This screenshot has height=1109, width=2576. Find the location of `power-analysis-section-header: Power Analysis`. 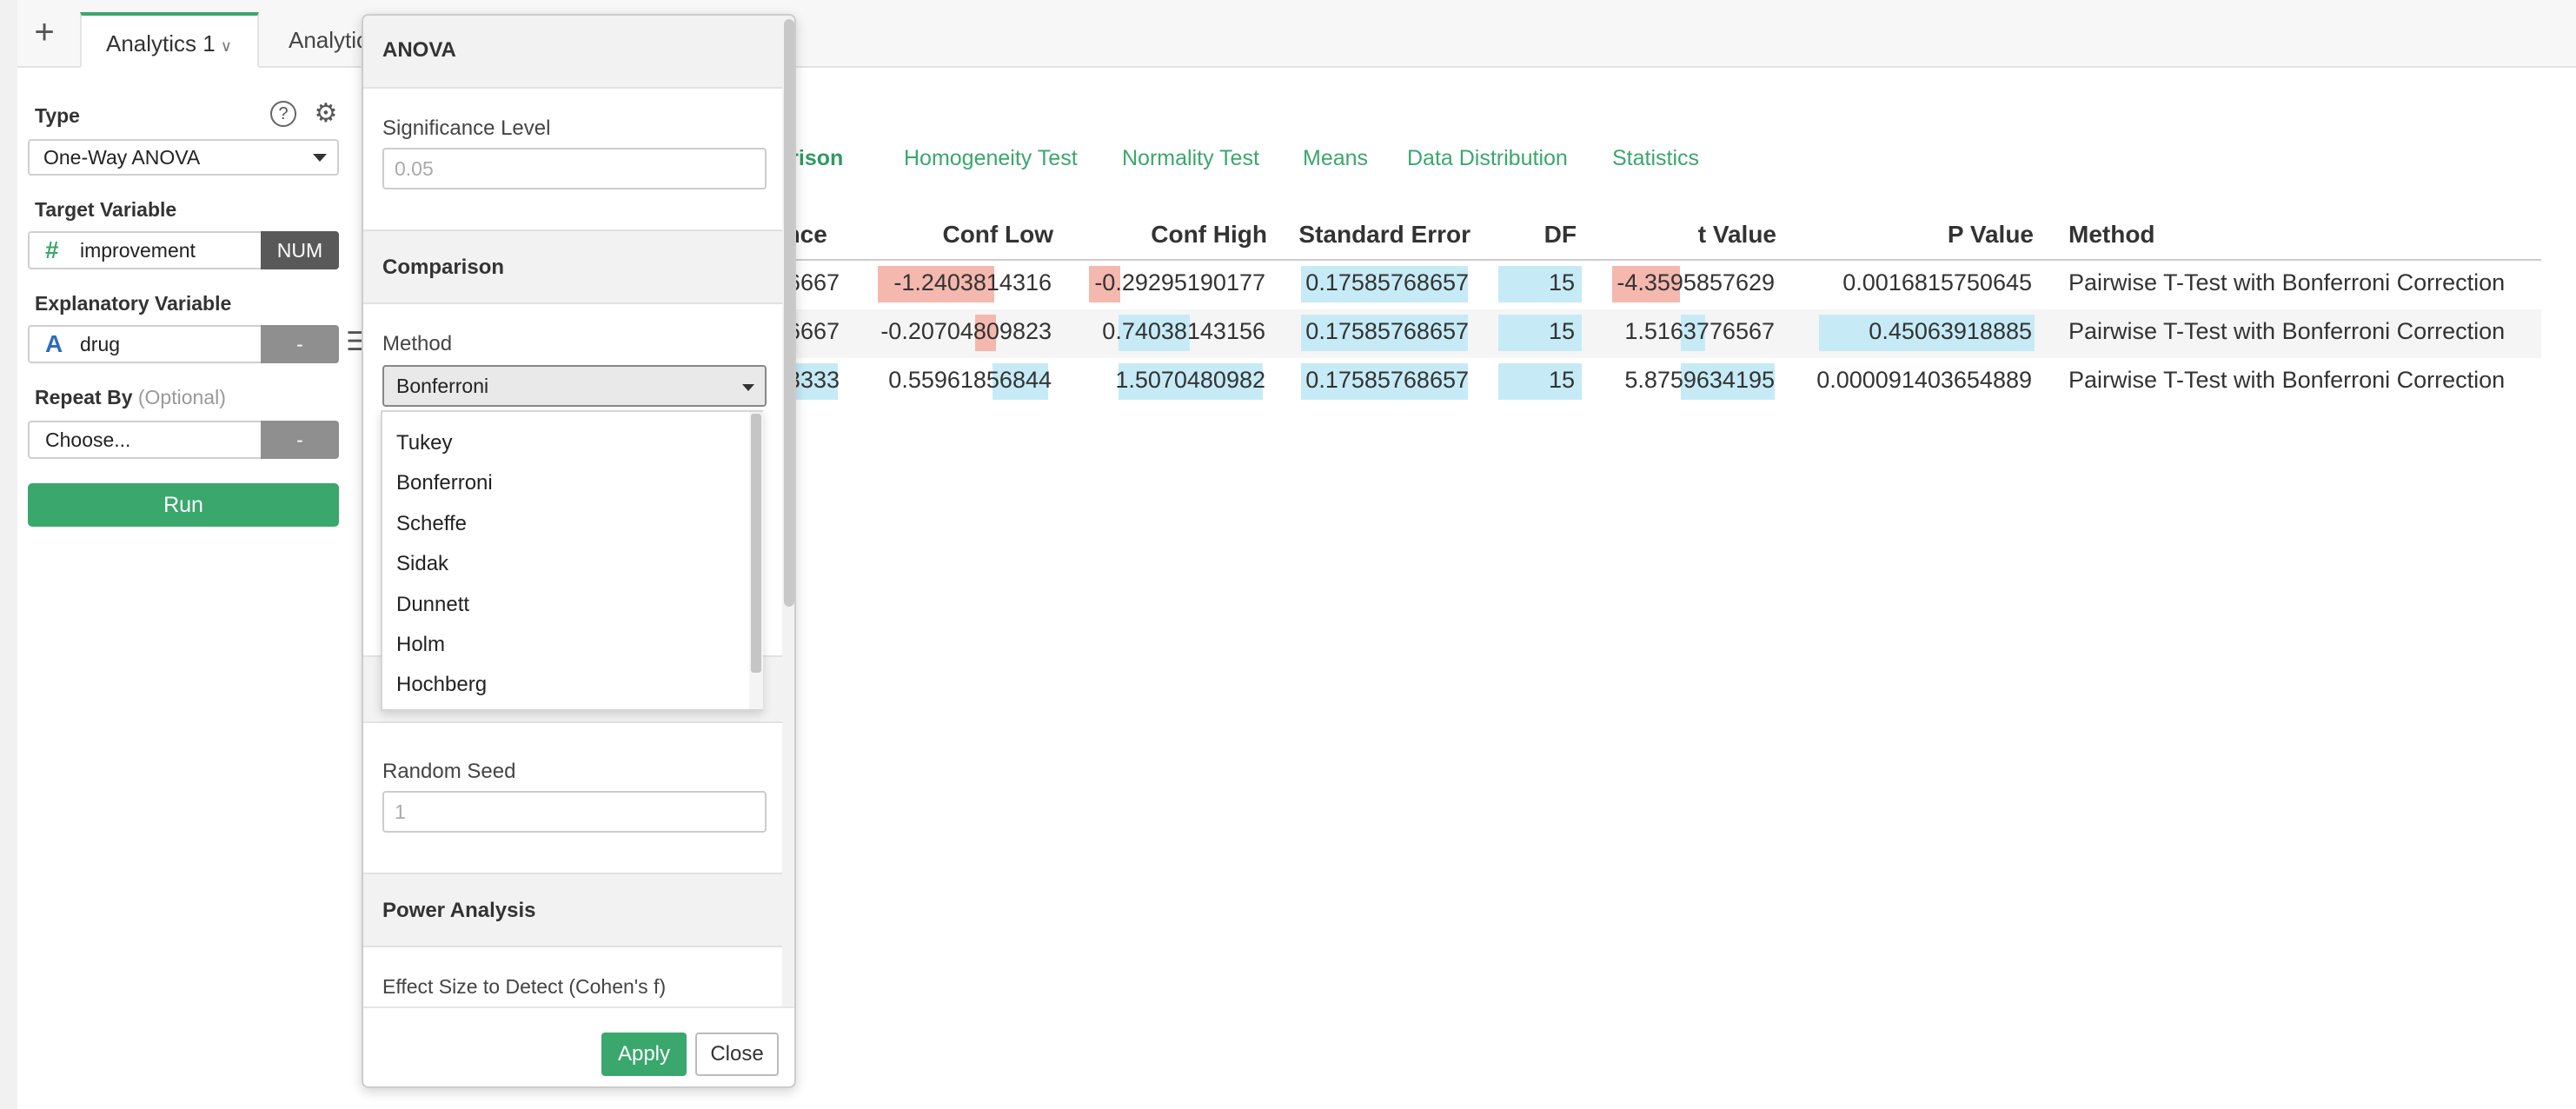

power-analysis-section-header: Power Analysis is located at coordinates (572, 910).